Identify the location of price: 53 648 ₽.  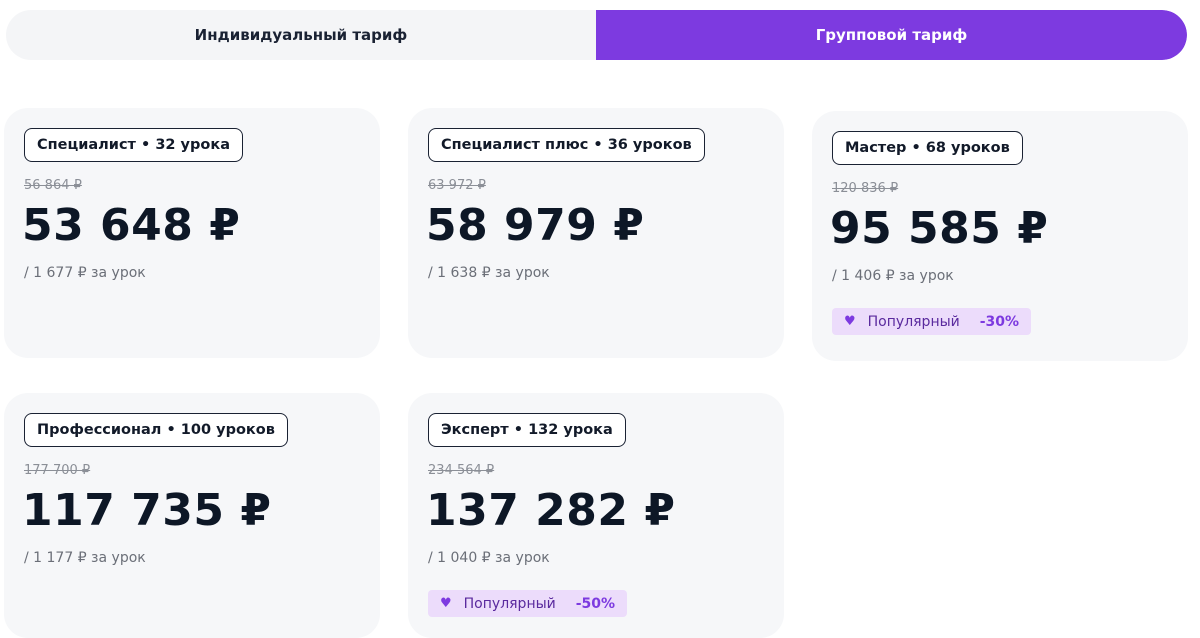
(131, 225).